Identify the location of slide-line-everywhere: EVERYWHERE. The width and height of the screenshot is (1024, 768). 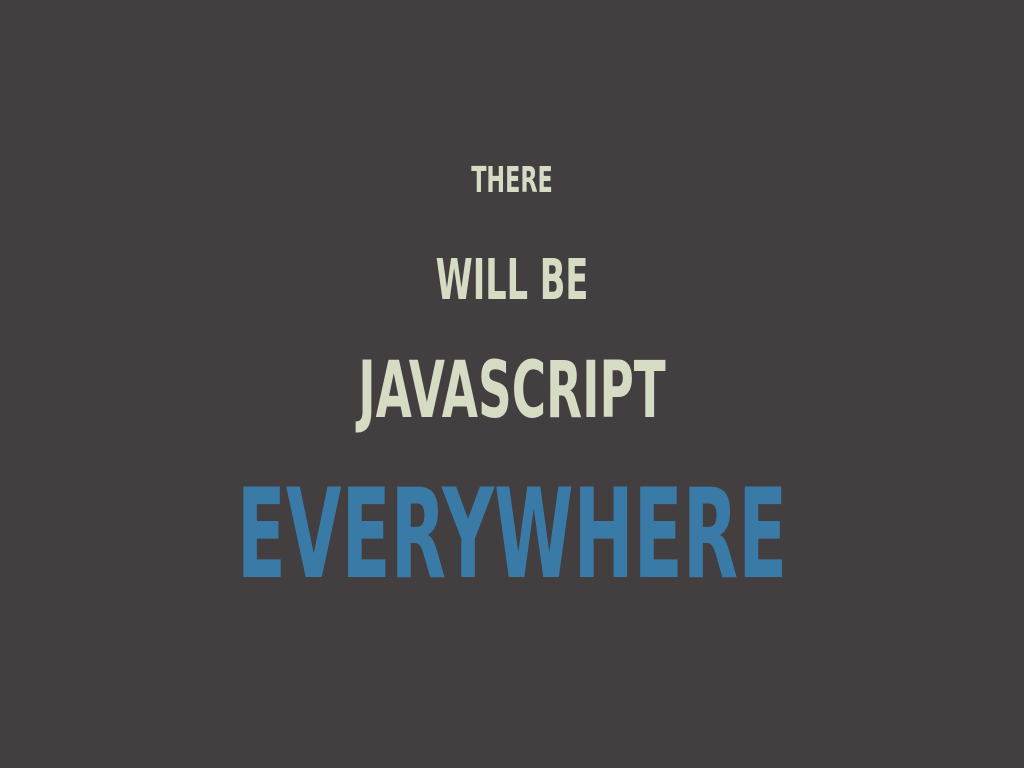
(512, 535).